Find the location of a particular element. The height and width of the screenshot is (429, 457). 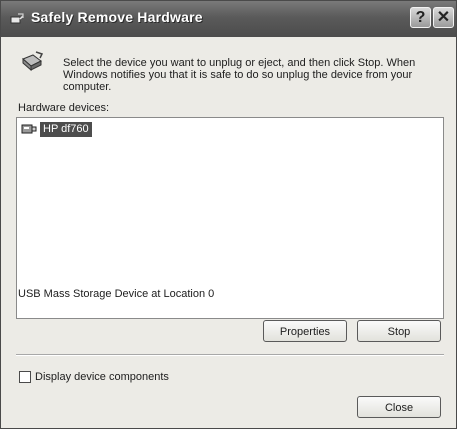

display-components-option: Display device components is located at coordinates (94, 377).